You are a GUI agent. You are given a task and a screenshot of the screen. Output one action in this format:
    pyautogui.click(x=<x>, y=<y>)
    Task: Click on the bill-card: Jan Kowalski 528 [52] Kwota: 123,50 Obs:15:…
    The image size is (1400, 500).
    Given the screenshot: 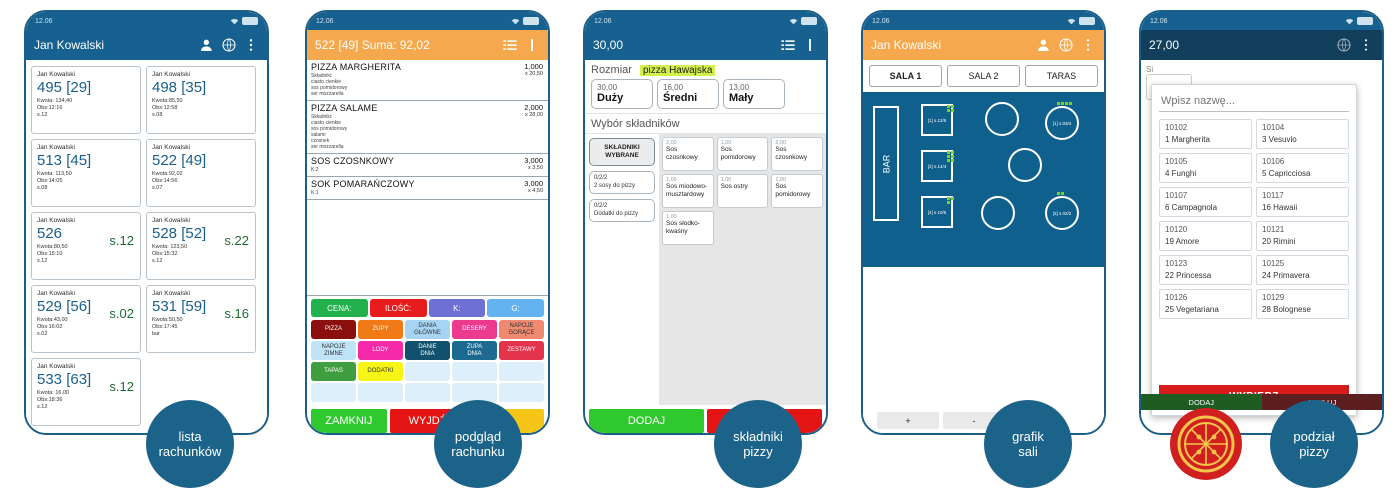 What is the action you would take?
    pyautogui.click(x=201, y=246)
    